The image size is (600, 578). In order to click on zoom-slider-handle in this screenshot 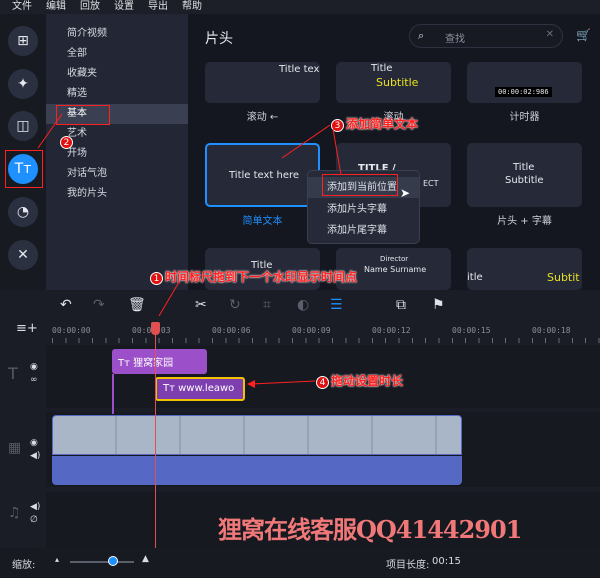, I will do `click(113, 561)`.